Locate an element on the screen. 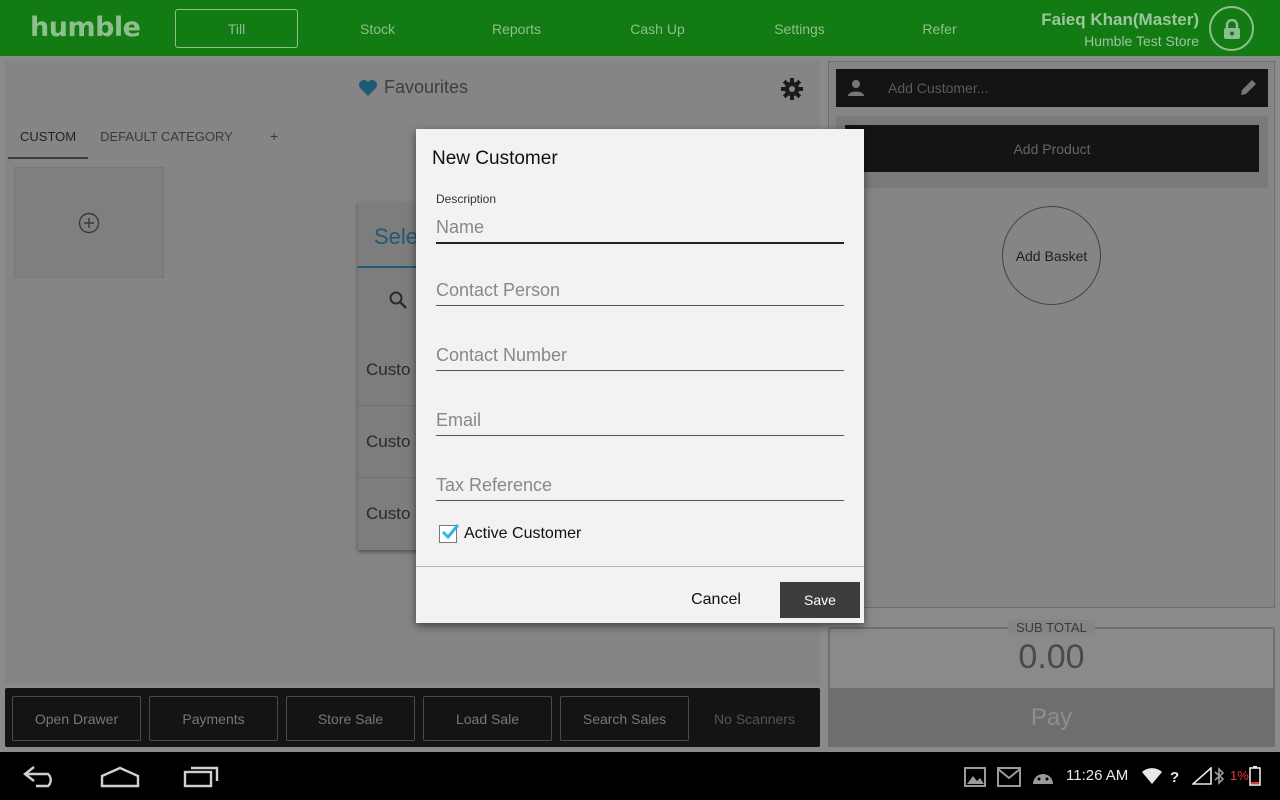 This screenshot has width=1280, height=800. checkmark-icon is located at coordinates (450, 532).